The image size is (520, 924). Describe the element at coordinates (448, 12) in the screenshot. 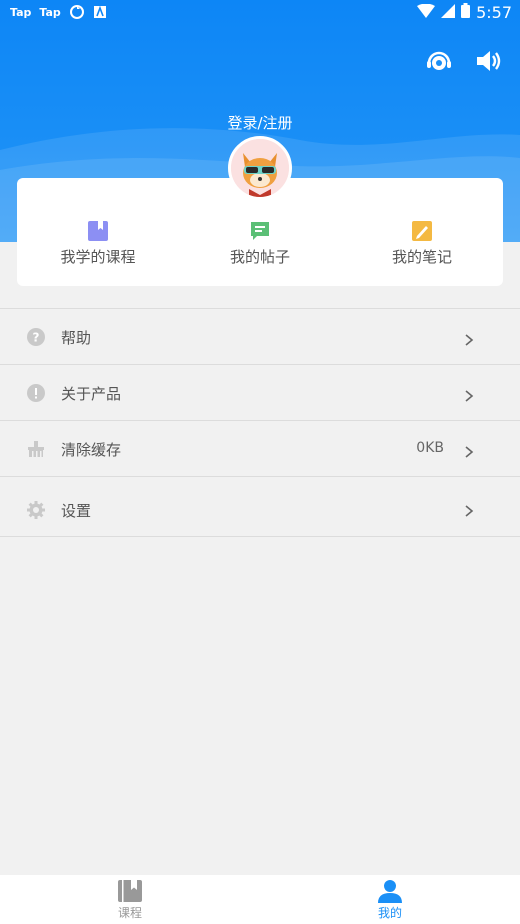

I see `signal-icon` at that location.